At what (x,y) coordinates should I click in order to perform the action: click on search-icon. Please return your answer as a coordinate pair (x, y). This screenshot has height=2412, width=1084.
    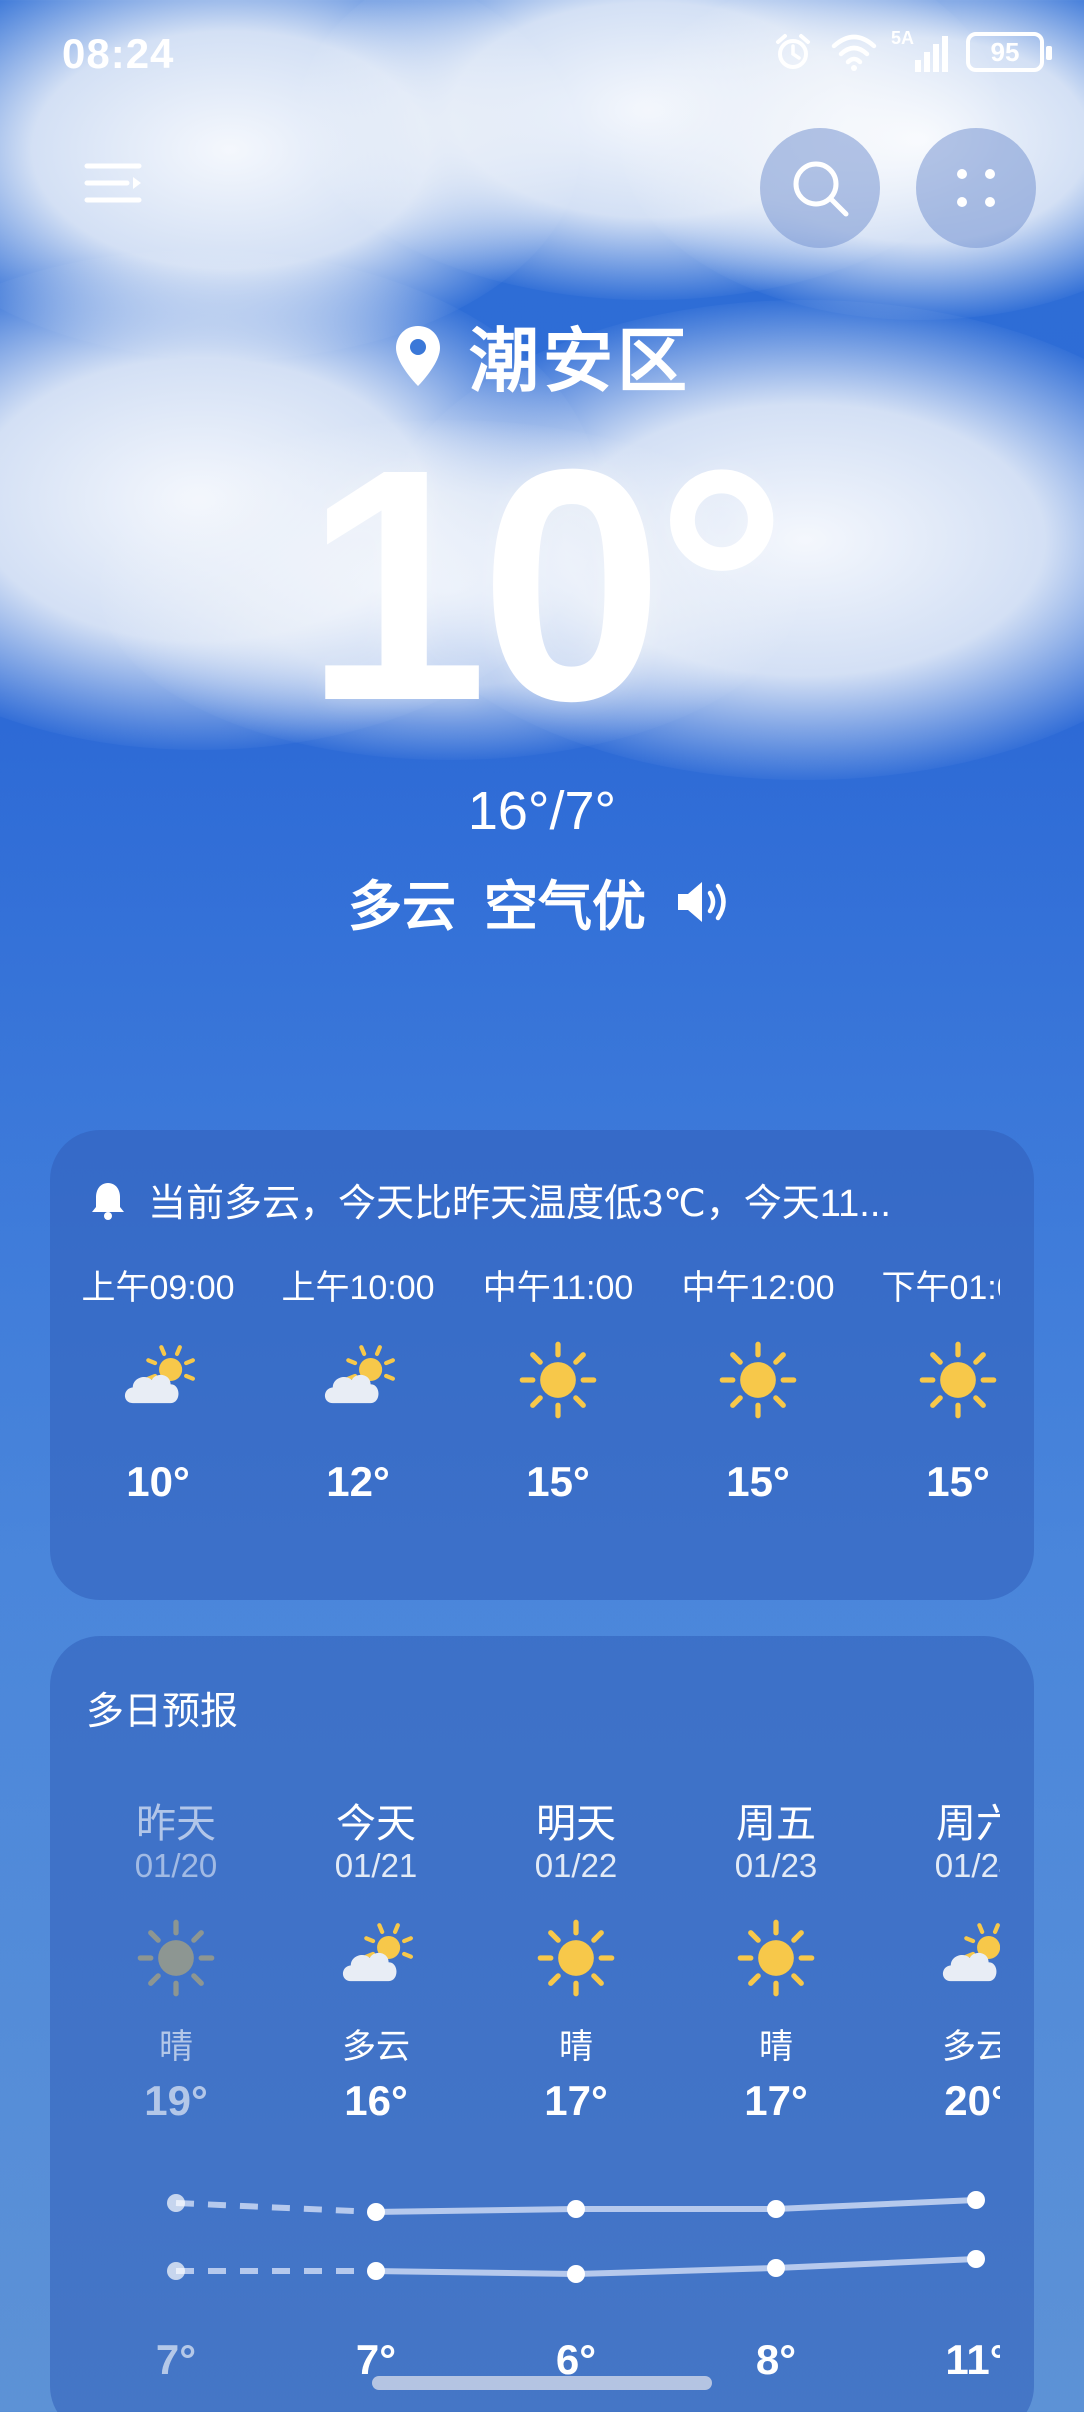
    Looking at the image, I should click on (821, 189).